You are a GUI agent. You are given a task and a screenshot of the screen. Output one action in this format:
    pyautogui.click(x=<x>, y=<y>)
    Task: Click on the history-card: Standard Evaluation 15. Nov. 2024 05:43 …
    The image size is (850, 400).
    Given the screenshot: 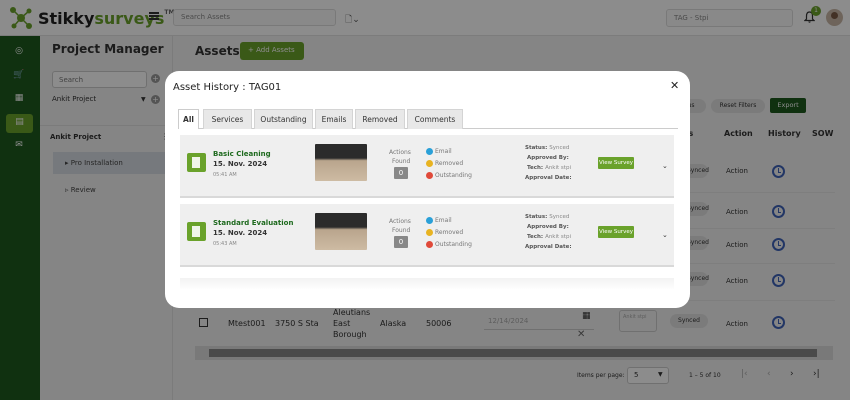 What is the action you would take?
    pyautogui.click(x=427, y=235)
    